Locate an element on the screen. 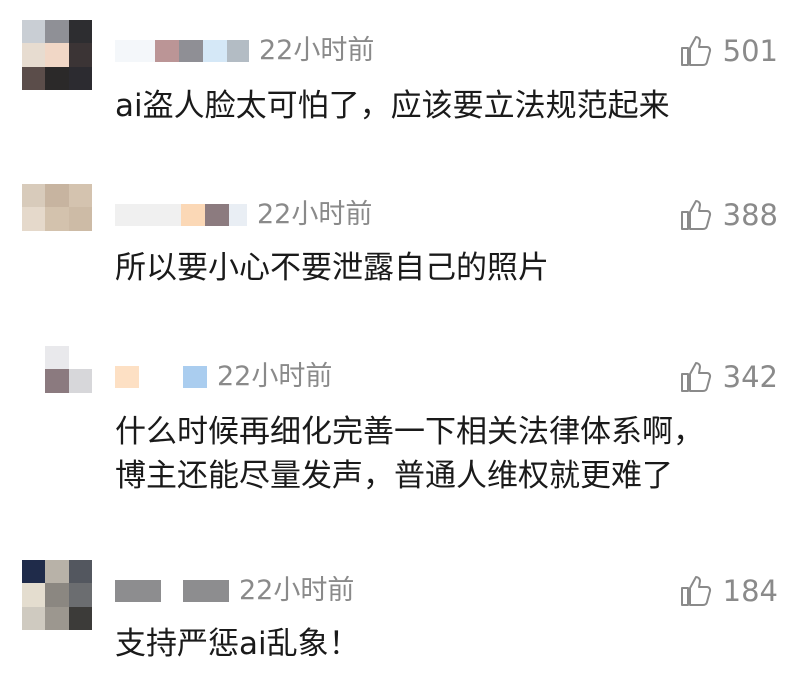 The width and height of the screenshot is (800, 681). like-button: 184 is located at coordinates (728, 591).